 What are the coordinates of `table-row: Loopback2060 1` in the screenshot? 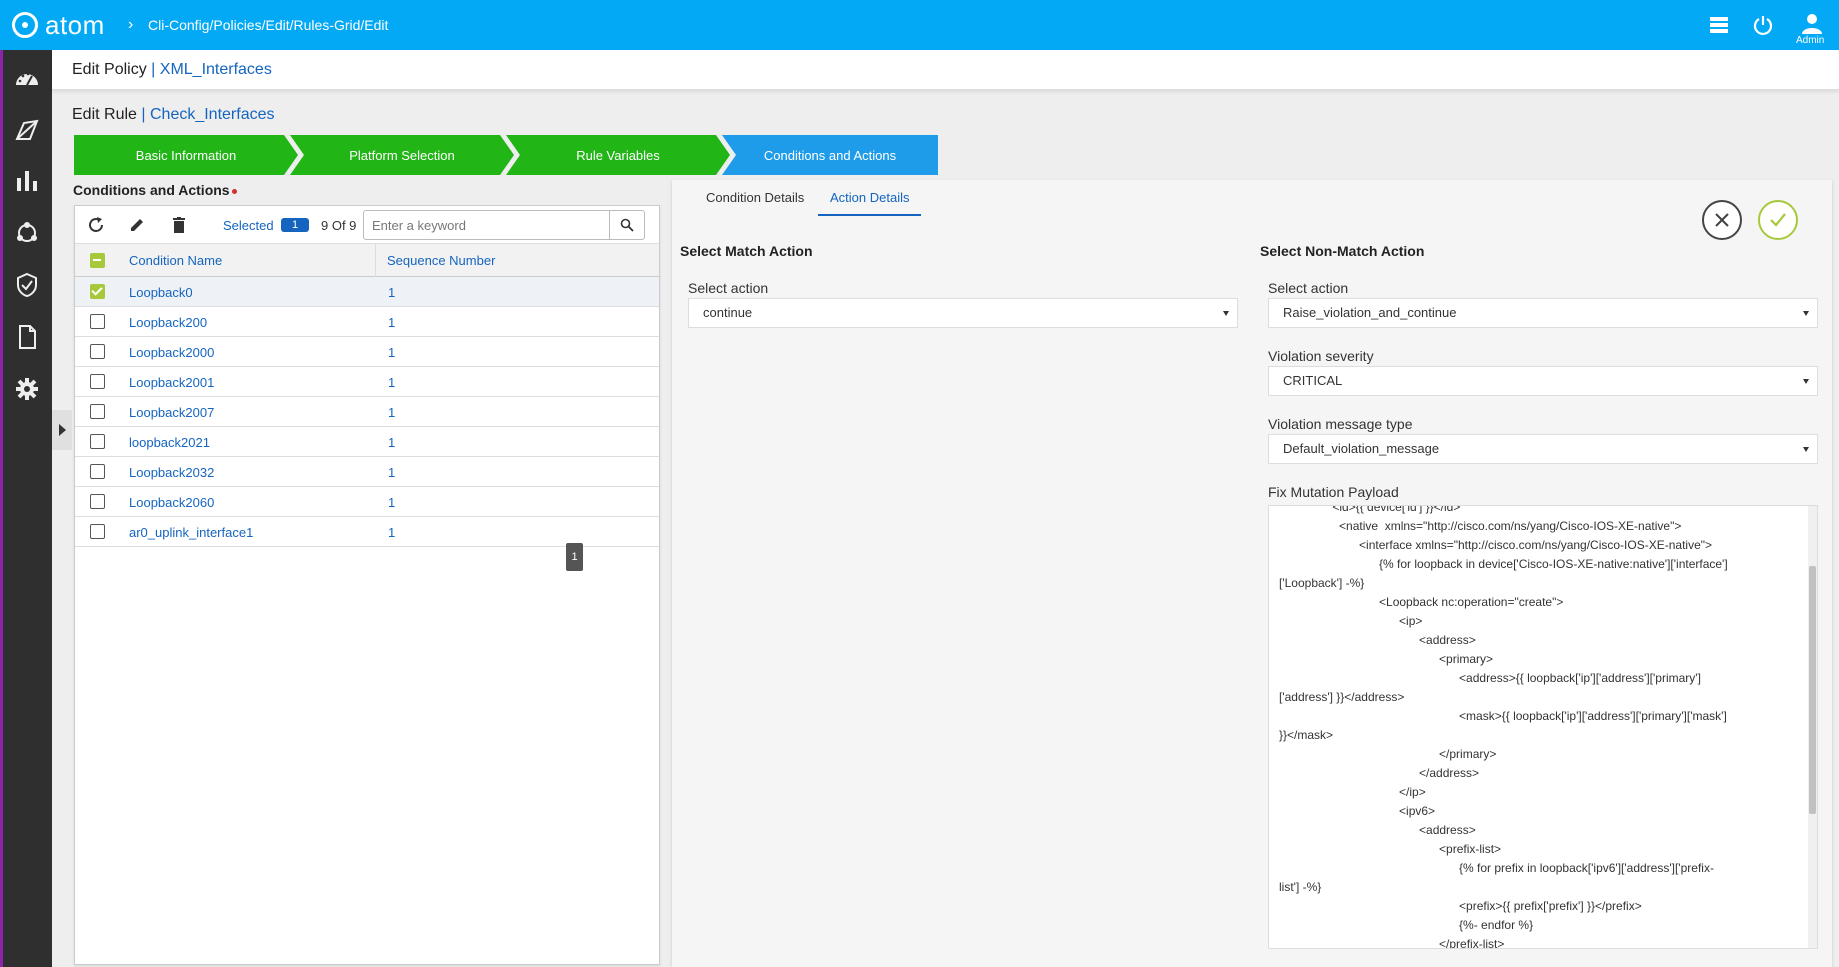 It's located at (367, 502).